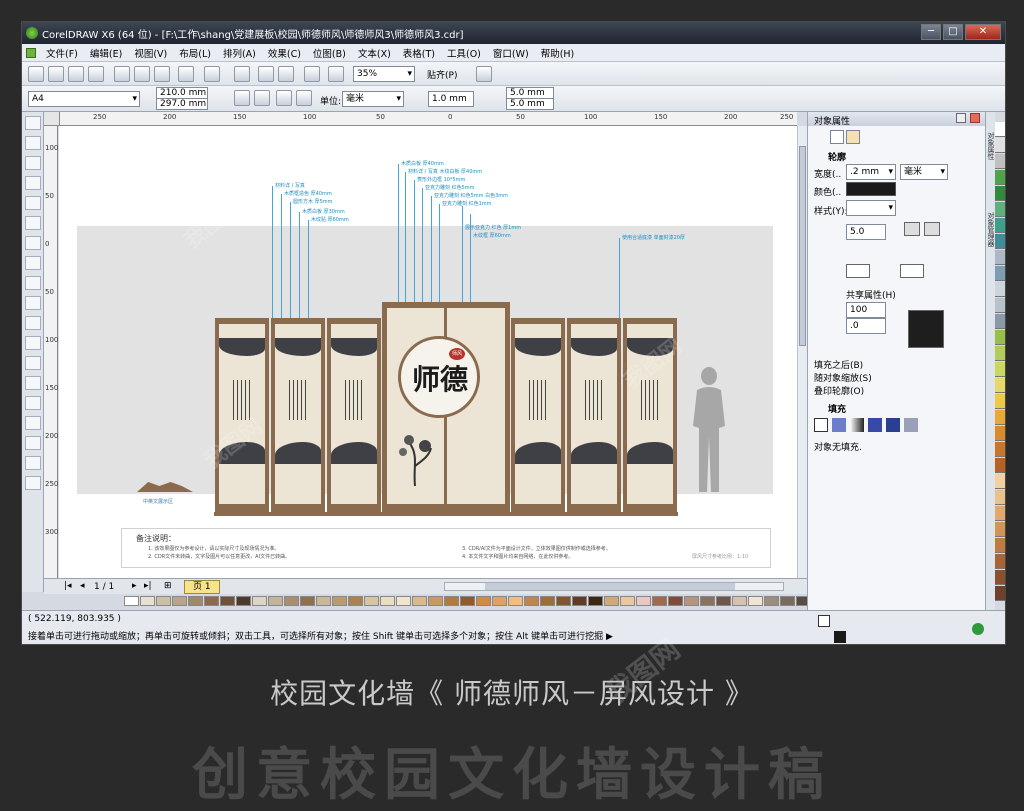  Describe the element at coordinates (866, 326) in the screenshot. I see `angle-input: .0` at that location.